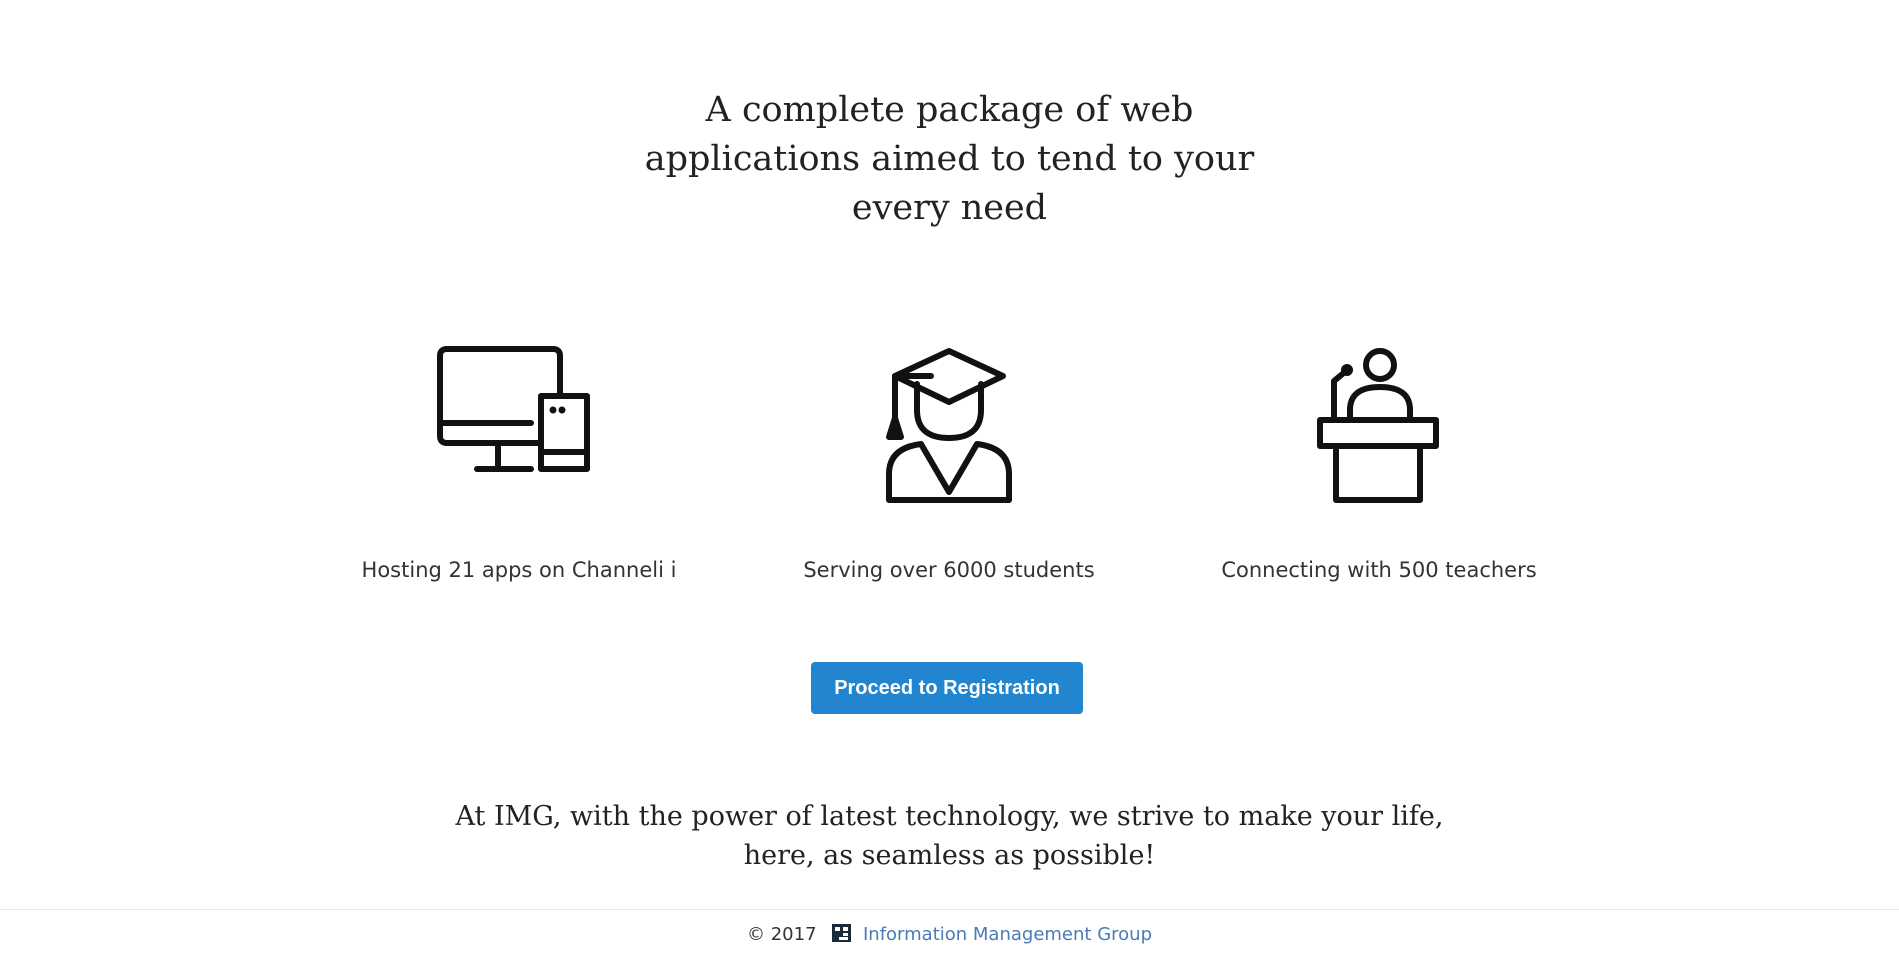 The height and width of the screenshot is (960, 1899). I want to click on tagline-line-2: here, as seamless as possible!, so click(949, 855).